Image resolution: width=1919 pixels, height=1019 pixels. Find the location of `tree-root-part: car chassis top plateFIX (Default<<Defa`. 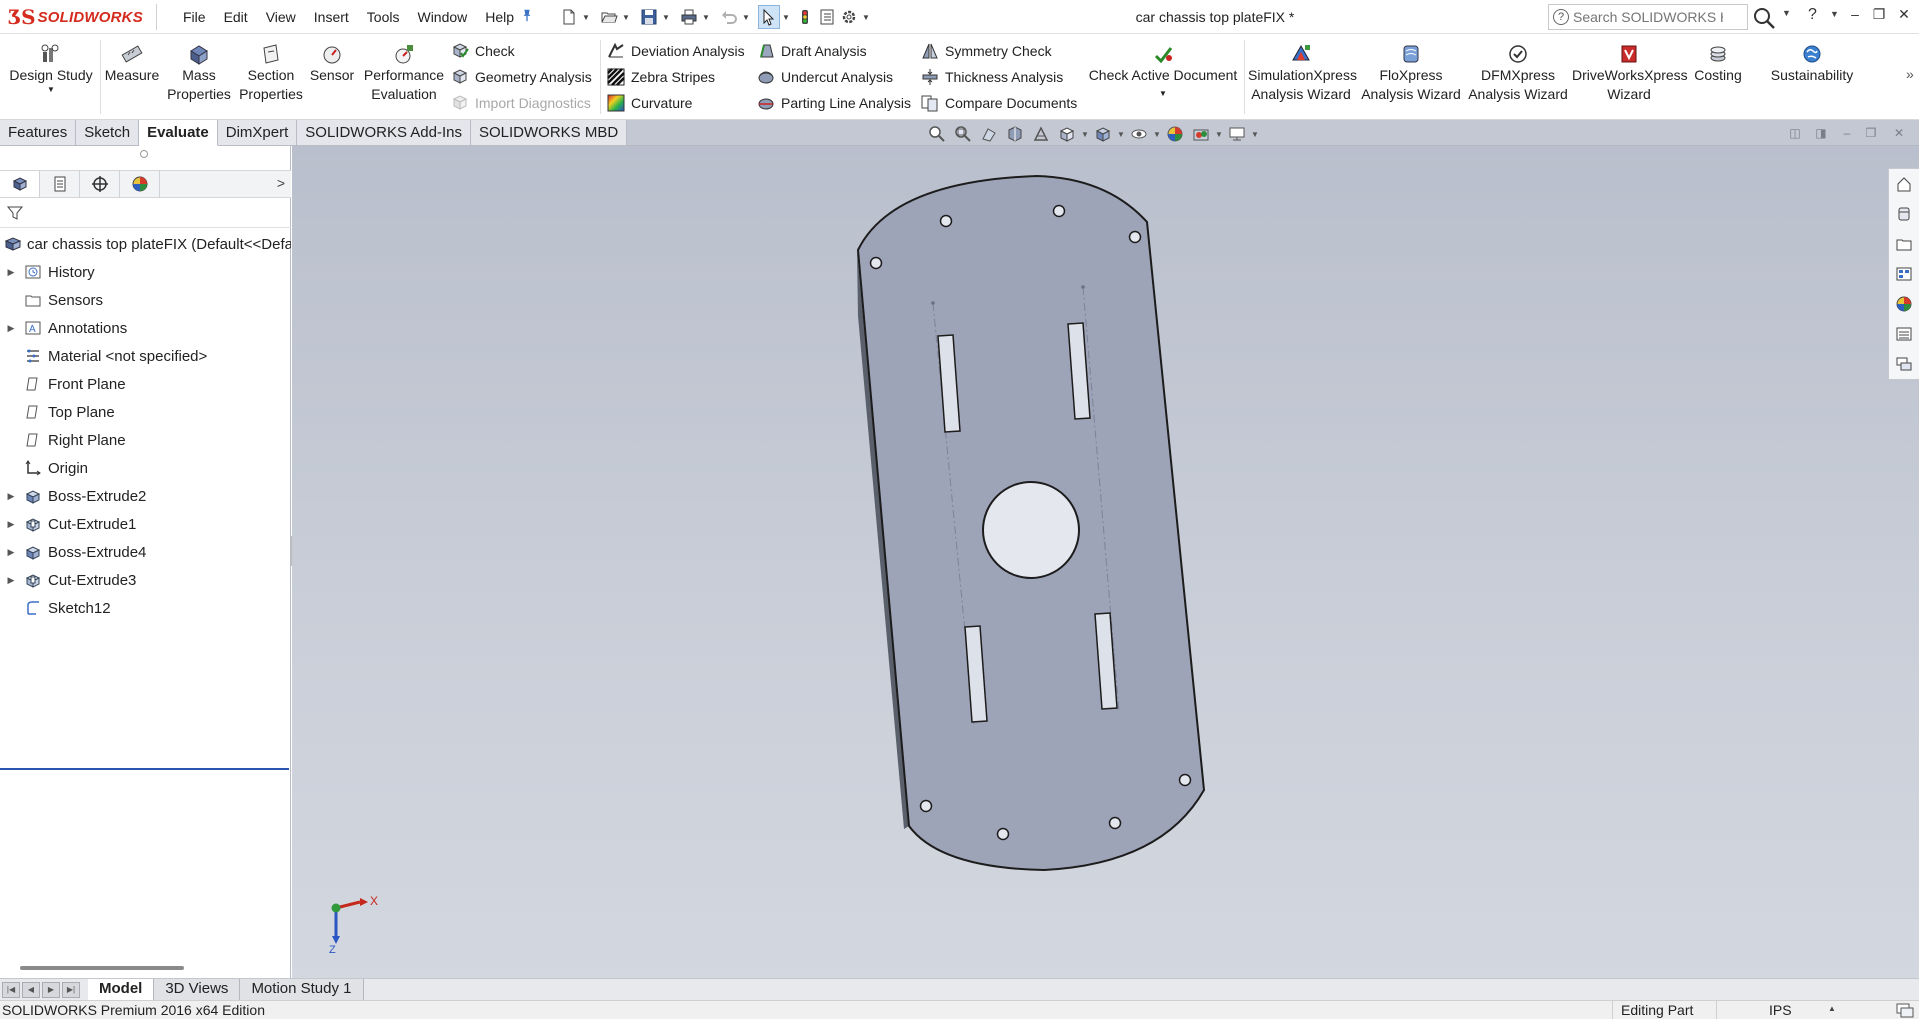

tree-root-part: car chassis top plateFIX (Default<<Defa is located at coordinates (145, 244).